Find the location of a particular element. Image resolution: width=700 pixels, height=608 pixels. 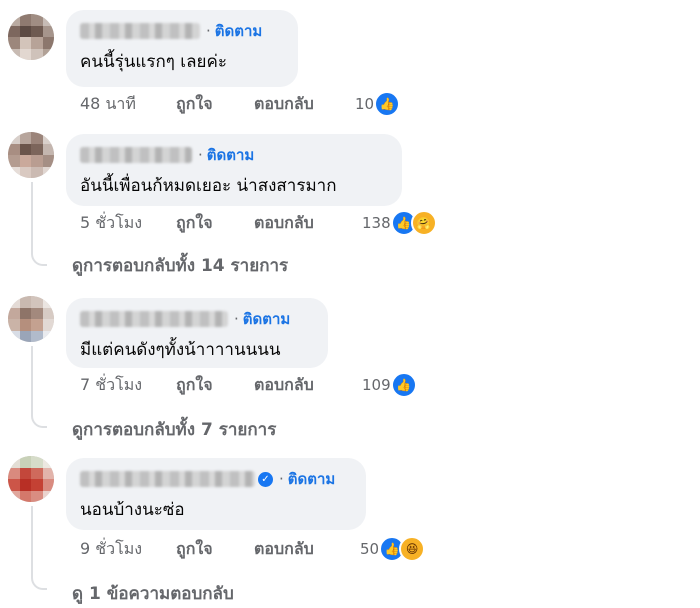

comment-text: มีแต่คนดังๆทั้งน้าาาานนนน is located at coordinates (180, 350).